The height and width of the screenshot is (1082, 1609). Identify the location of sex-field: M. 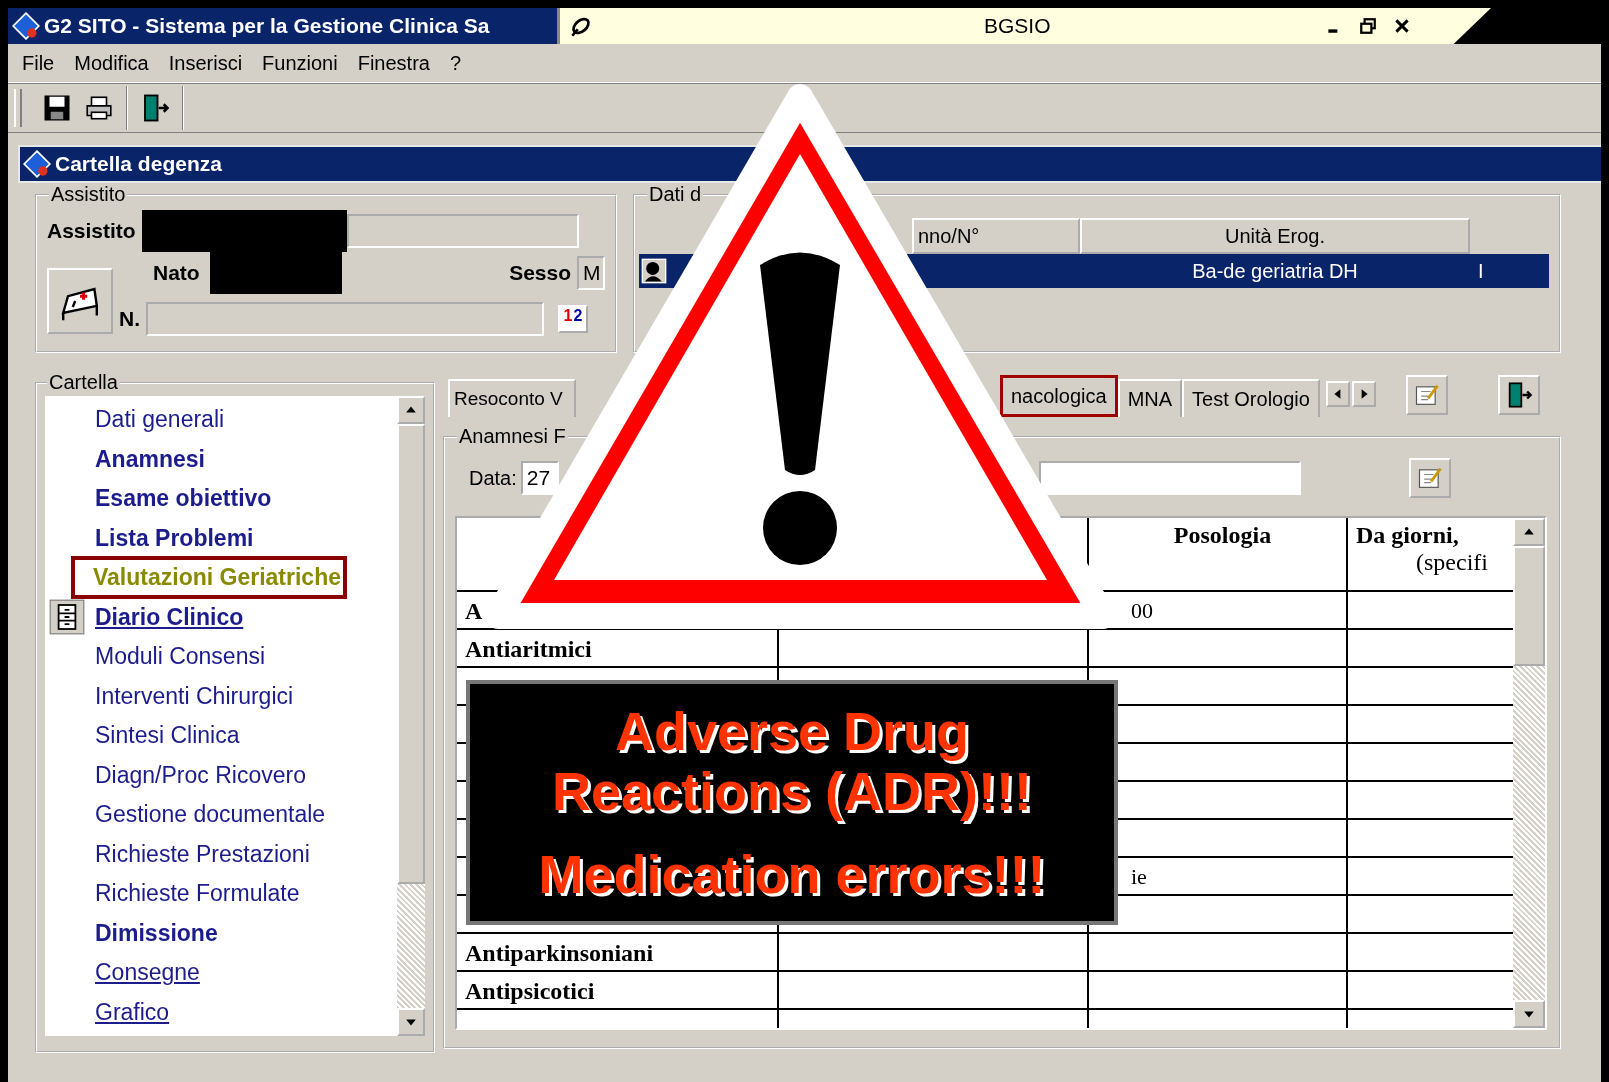
(591, 273).